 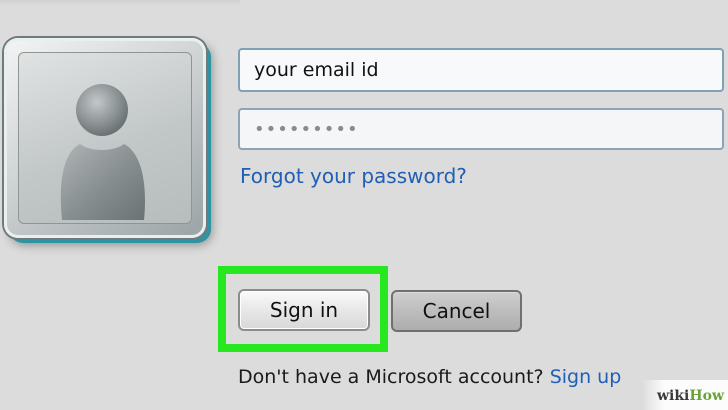 I want to click on watermark-wiki: wiki, so click(x=673, y=396).